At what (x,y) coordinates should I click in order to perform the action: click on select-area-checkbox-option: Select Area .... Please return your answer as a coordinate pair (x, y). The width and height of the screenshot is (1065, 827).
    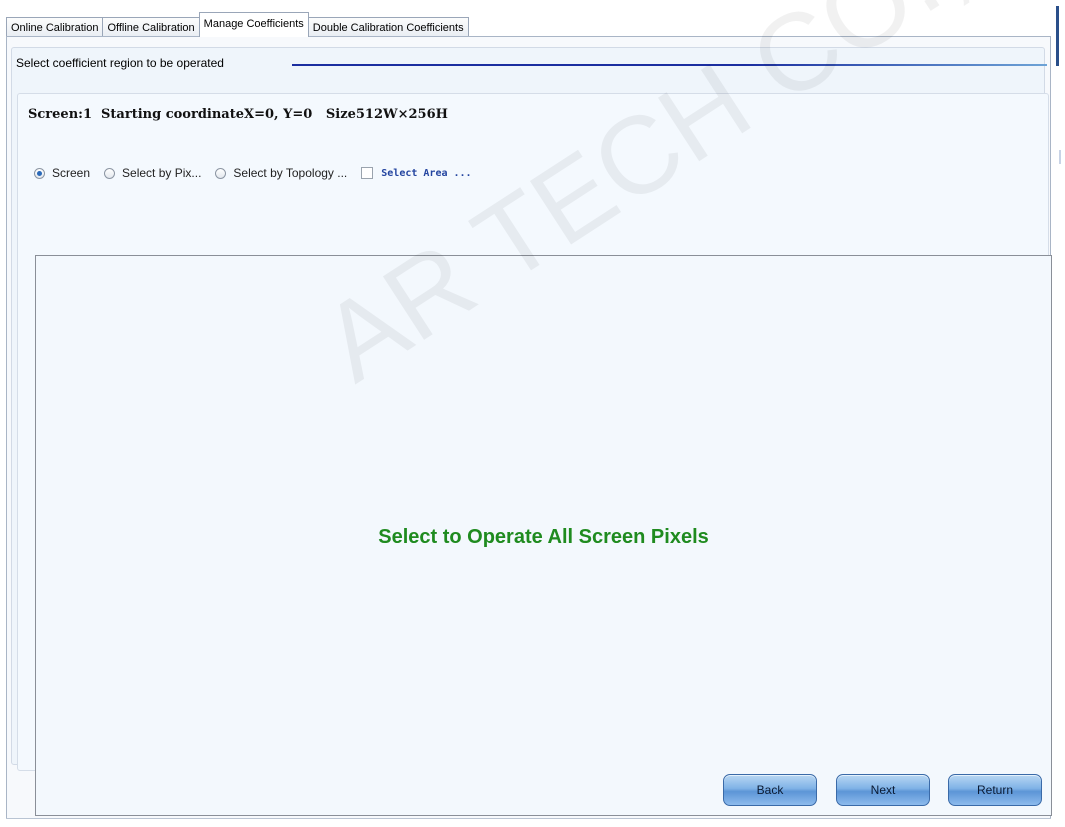
    Looking at the image, I should click on (416, 173).